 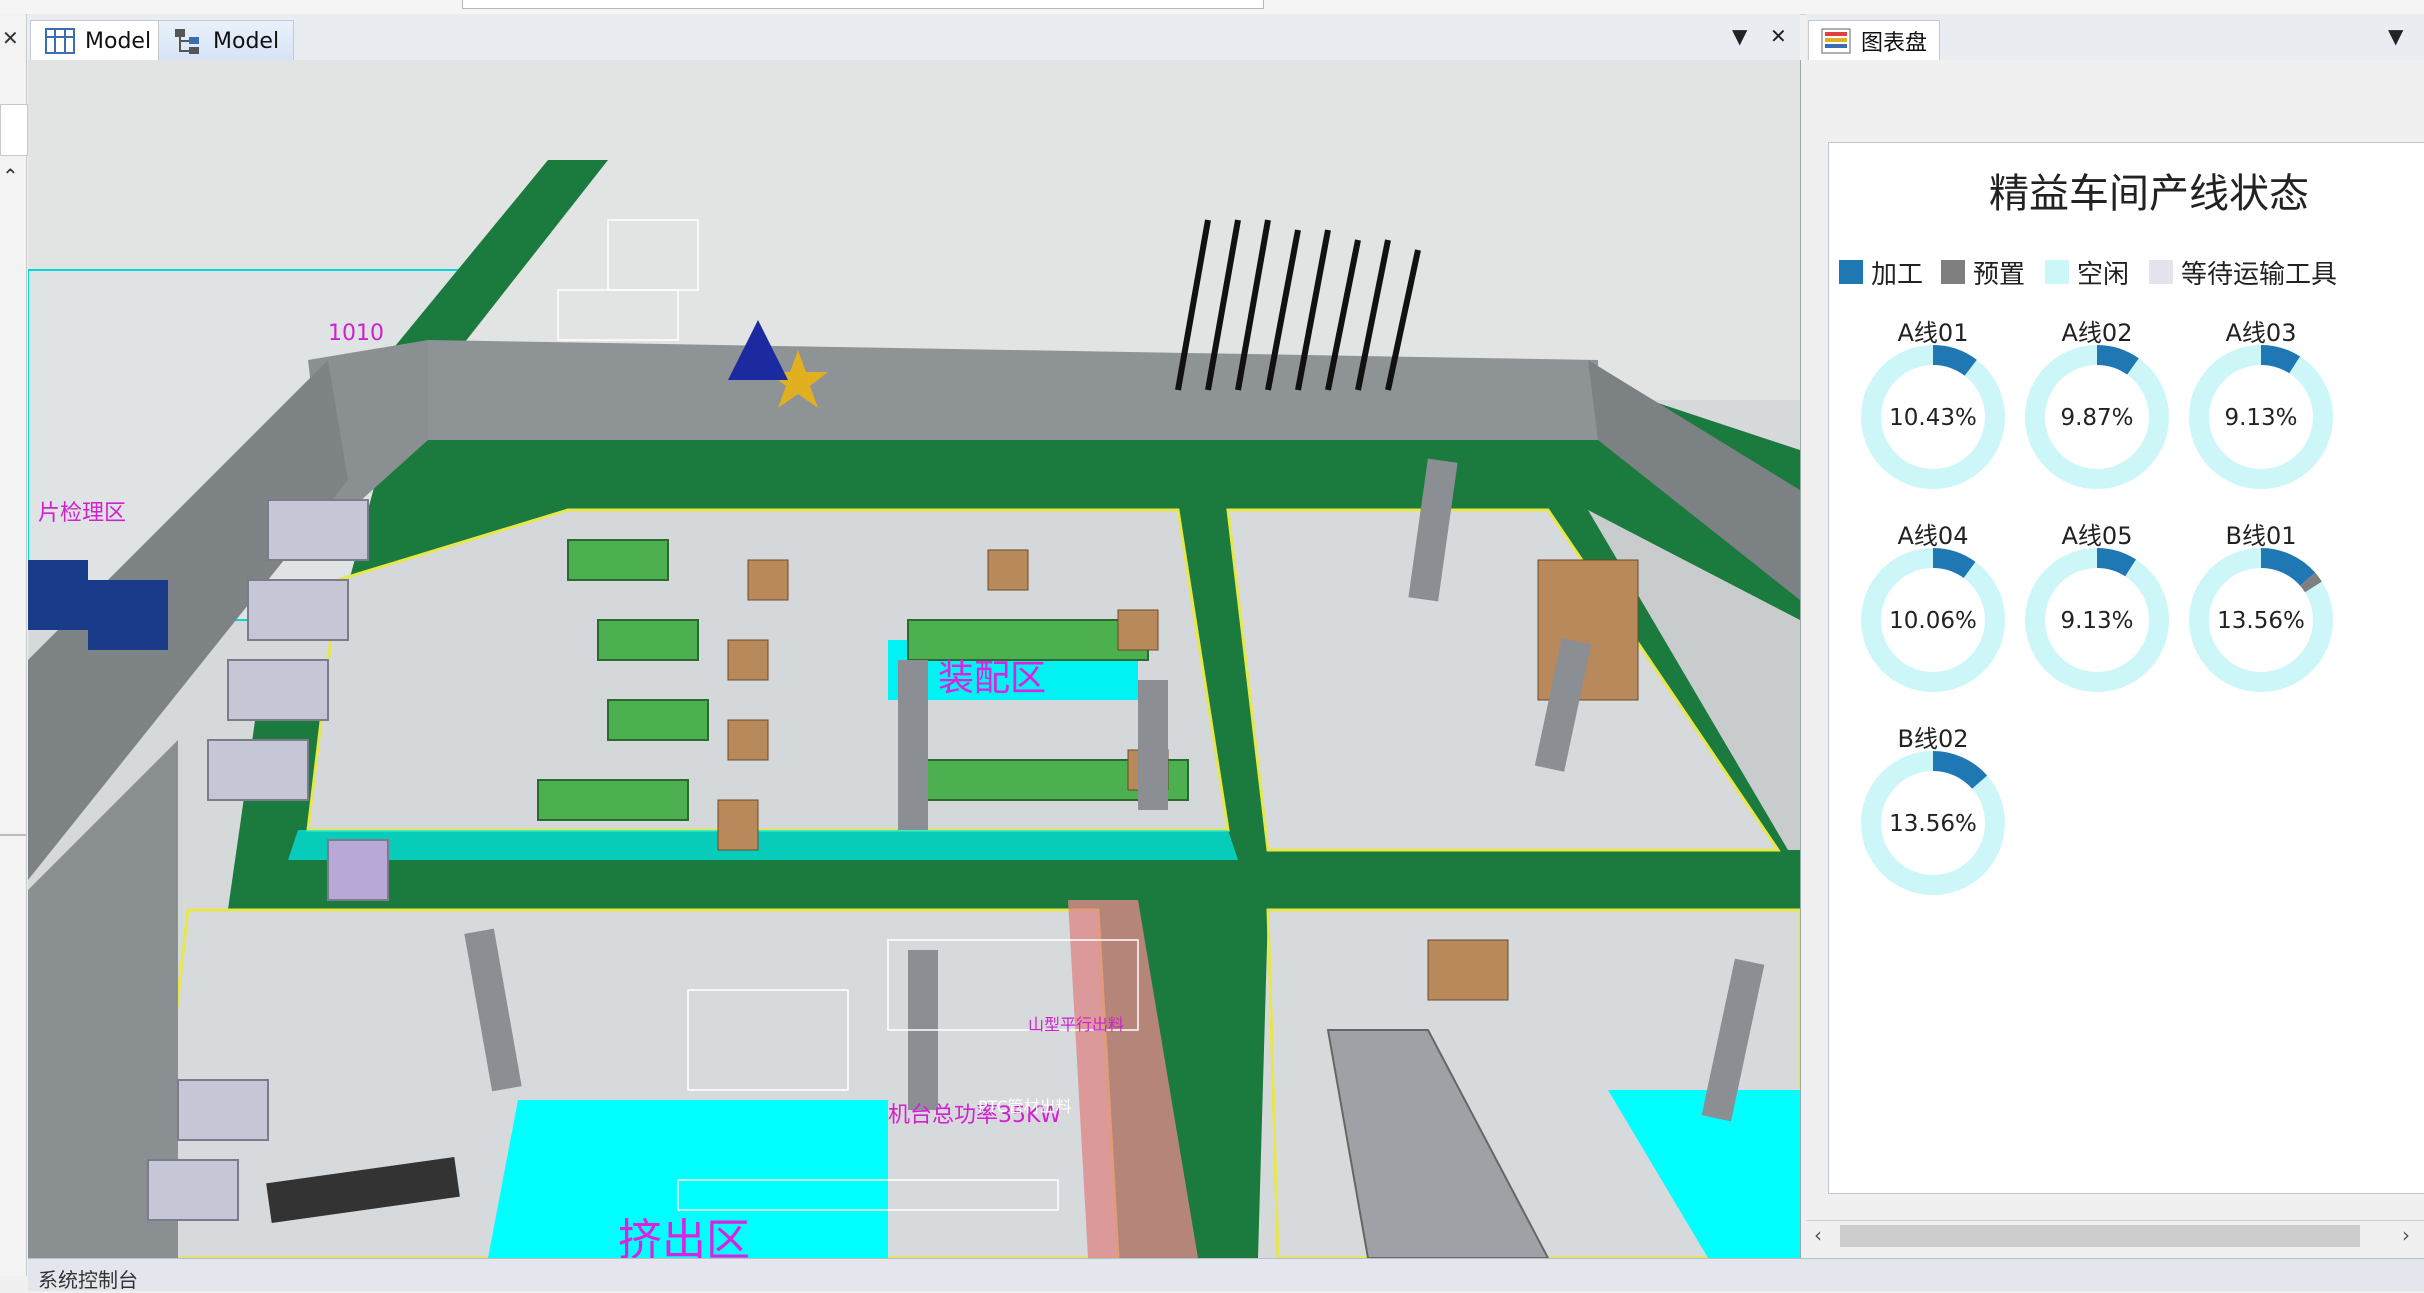 What do you see at coordinates (88, 1280) in the screenshot?
I see `console-label: 系统控制台` at bounding box center [88, 1280].